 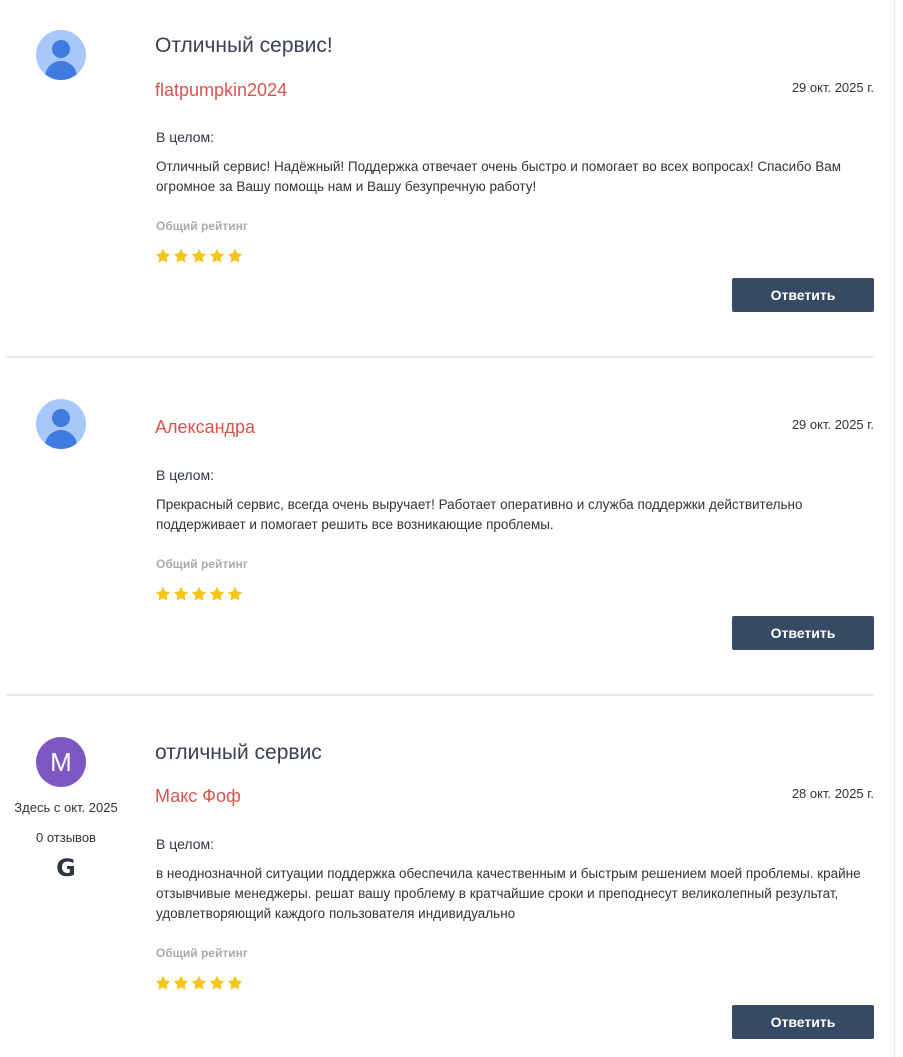 I want to click on review-count: 0 отзывов, so click(x=66, y=837).